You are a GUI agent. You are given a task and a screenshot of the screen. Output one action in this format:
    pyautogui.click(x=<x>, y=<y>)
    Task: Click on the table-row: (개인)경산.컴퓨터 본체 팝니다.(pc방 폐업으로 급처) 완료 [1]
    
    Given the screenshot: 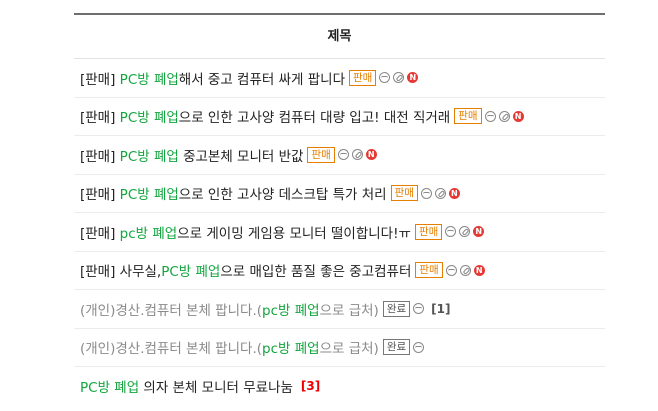 What is the action you would take?
    pyautogui.click(x=339, y=309)
    